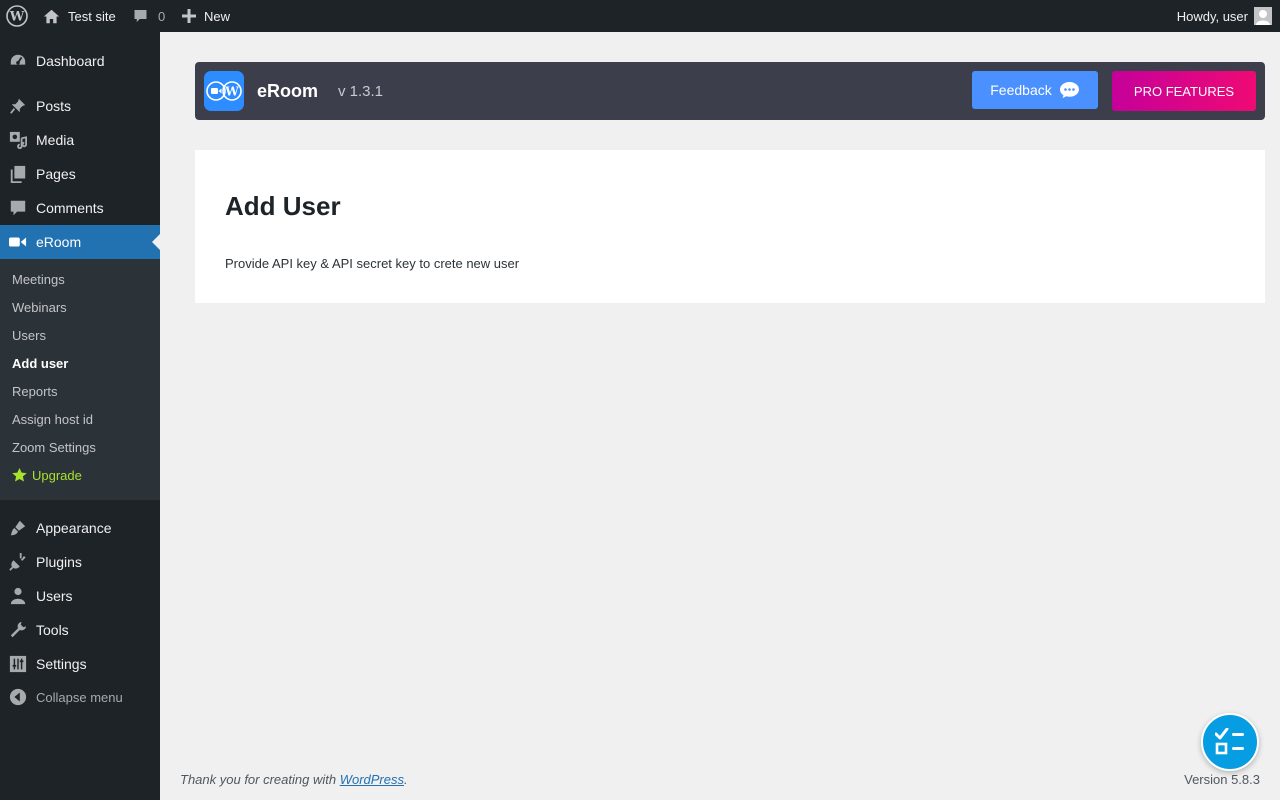  What do you see at coordinates (35, 391) in the screenshot?
I see `submenu-item-reports: Reports` at bounding box center [35, 391].